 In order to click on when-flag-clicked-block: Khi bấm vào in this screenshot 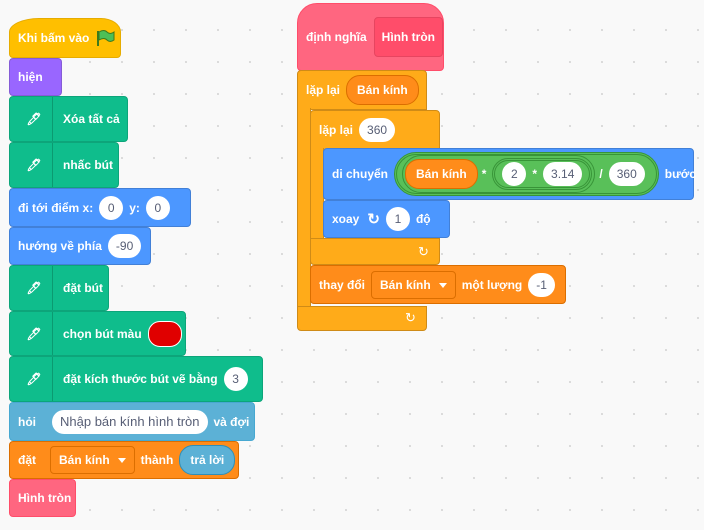, I will do `click(65, 38)`.